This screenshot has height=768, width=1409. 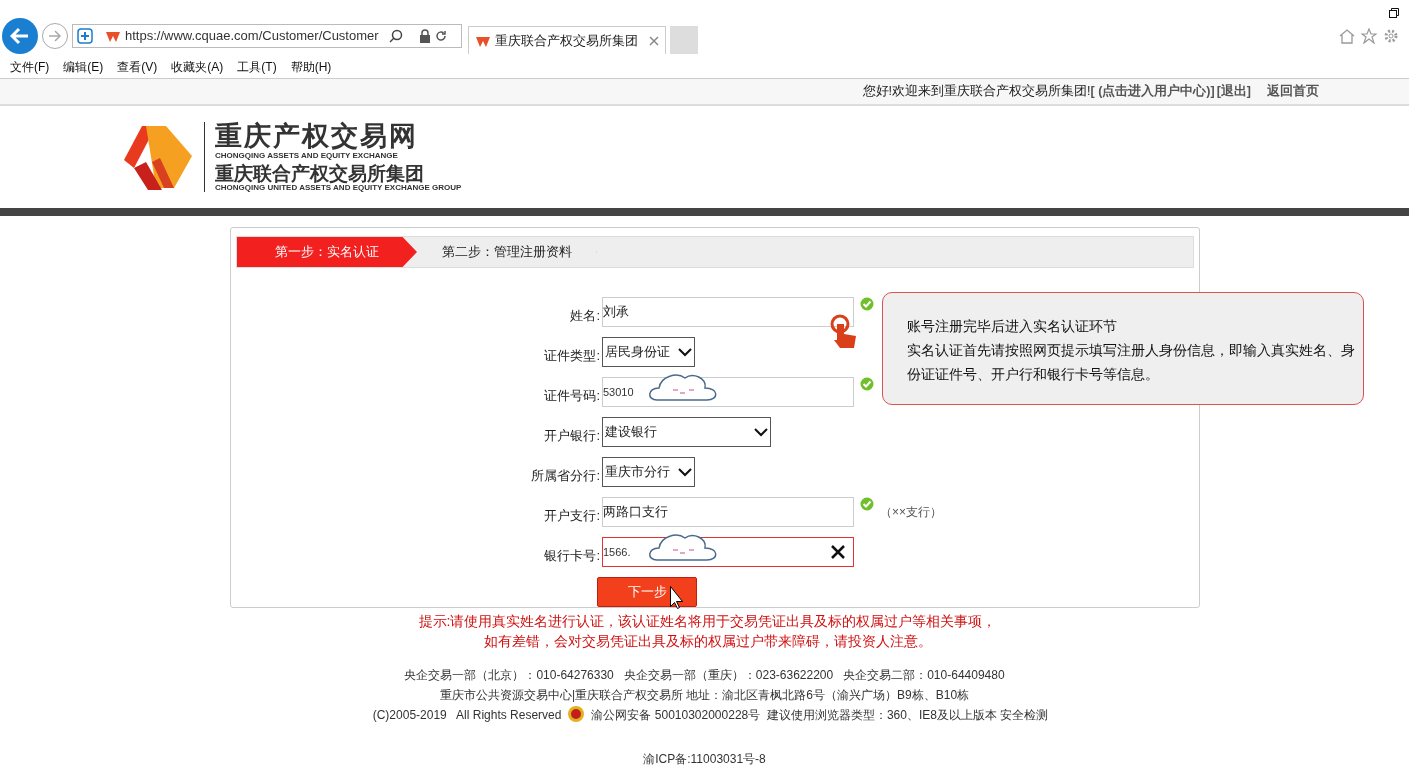 What do you see at coordinates (1012, 326) in the screenshot?
I see `callout-title: 账号注册完毕后进入实名认证环节` at bounding box center [1012, 326].